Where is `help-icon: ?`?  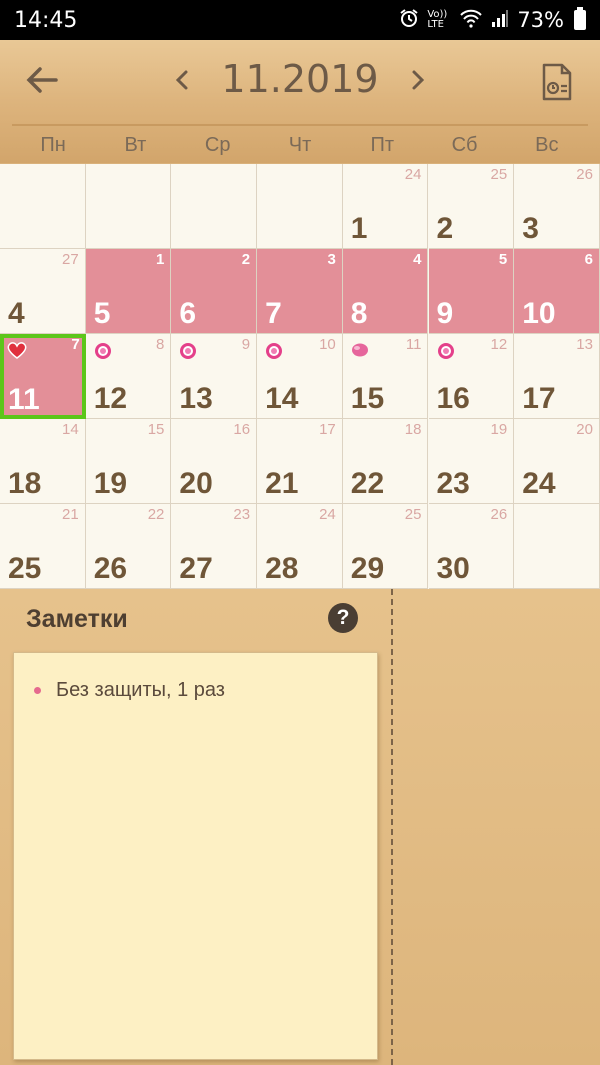 help-icon: ? is located at coordinates (343, 618).